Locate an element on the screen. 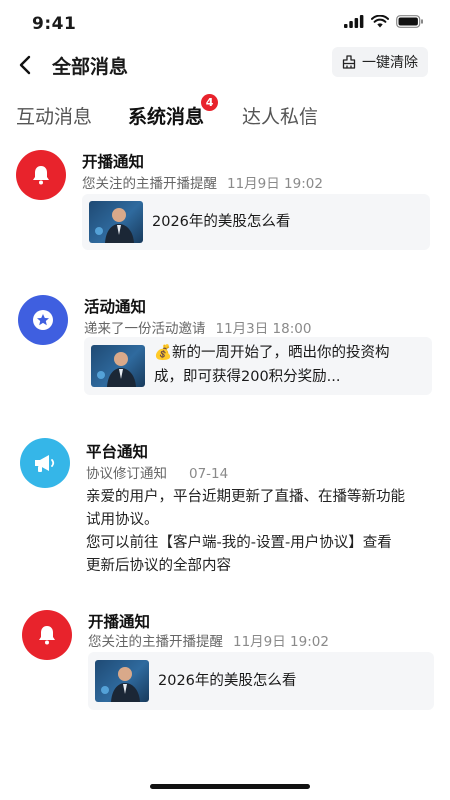 The width and height of the screenshot is (450, 800). broom-icon is located at coordinates (349, 62).